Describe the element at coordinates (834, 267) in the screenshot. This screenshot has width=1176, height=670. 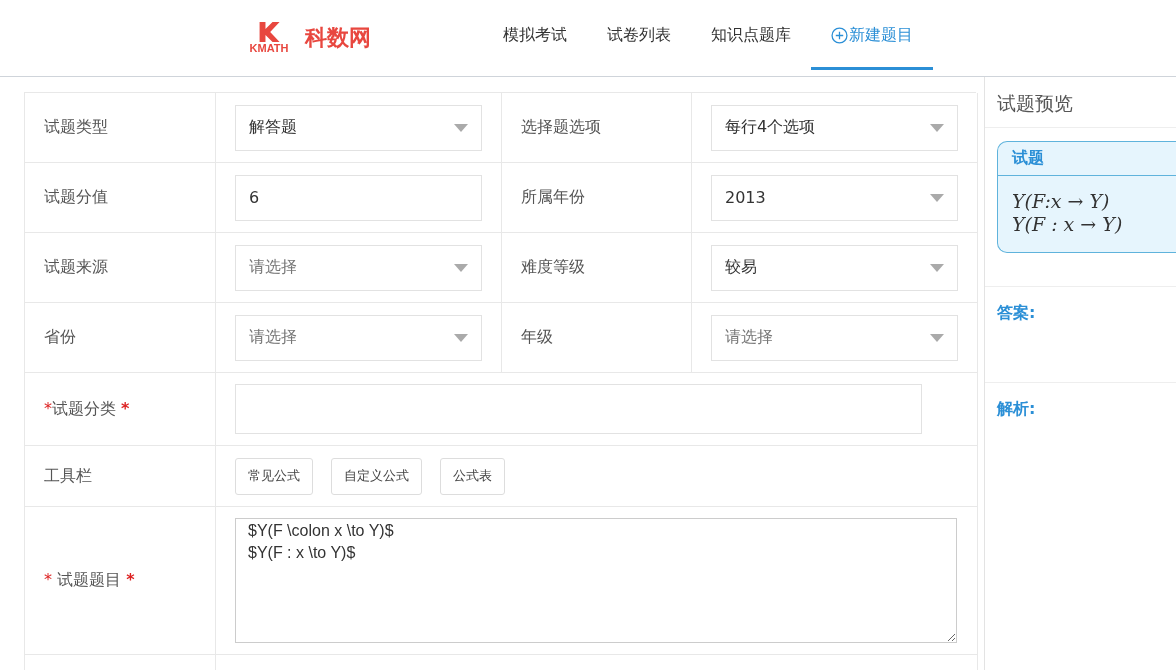
I see `select-field: 较易` at that location.